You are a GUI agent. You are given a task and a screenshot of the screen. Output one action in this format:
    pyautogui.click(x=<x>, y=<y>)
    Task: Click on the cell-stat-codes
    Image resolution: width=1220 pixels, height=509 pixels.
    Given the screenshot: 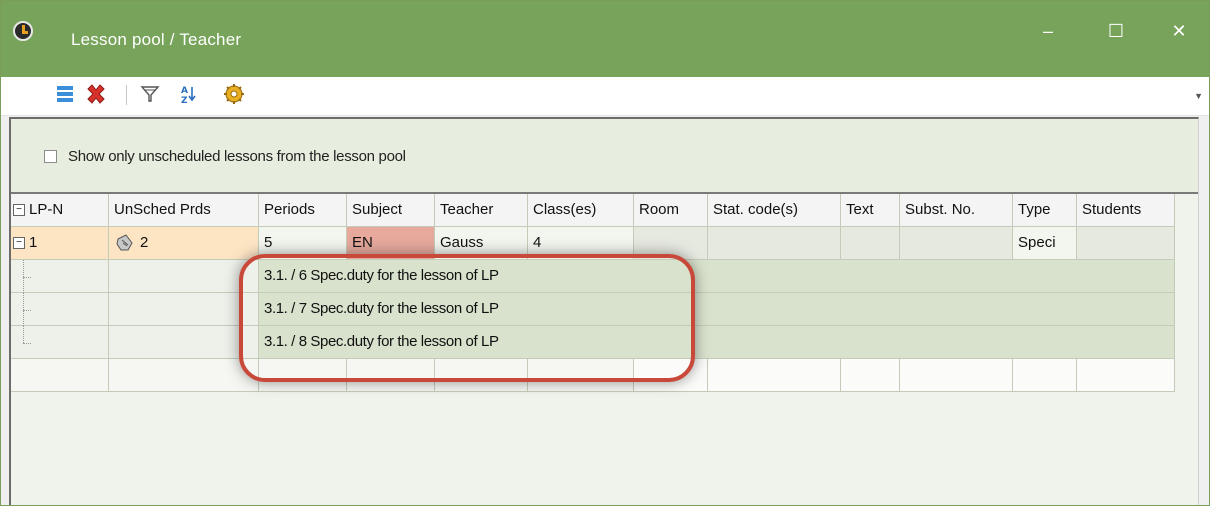 What is the action you would take?
    pyautogui.click(x=774, y=243)
    